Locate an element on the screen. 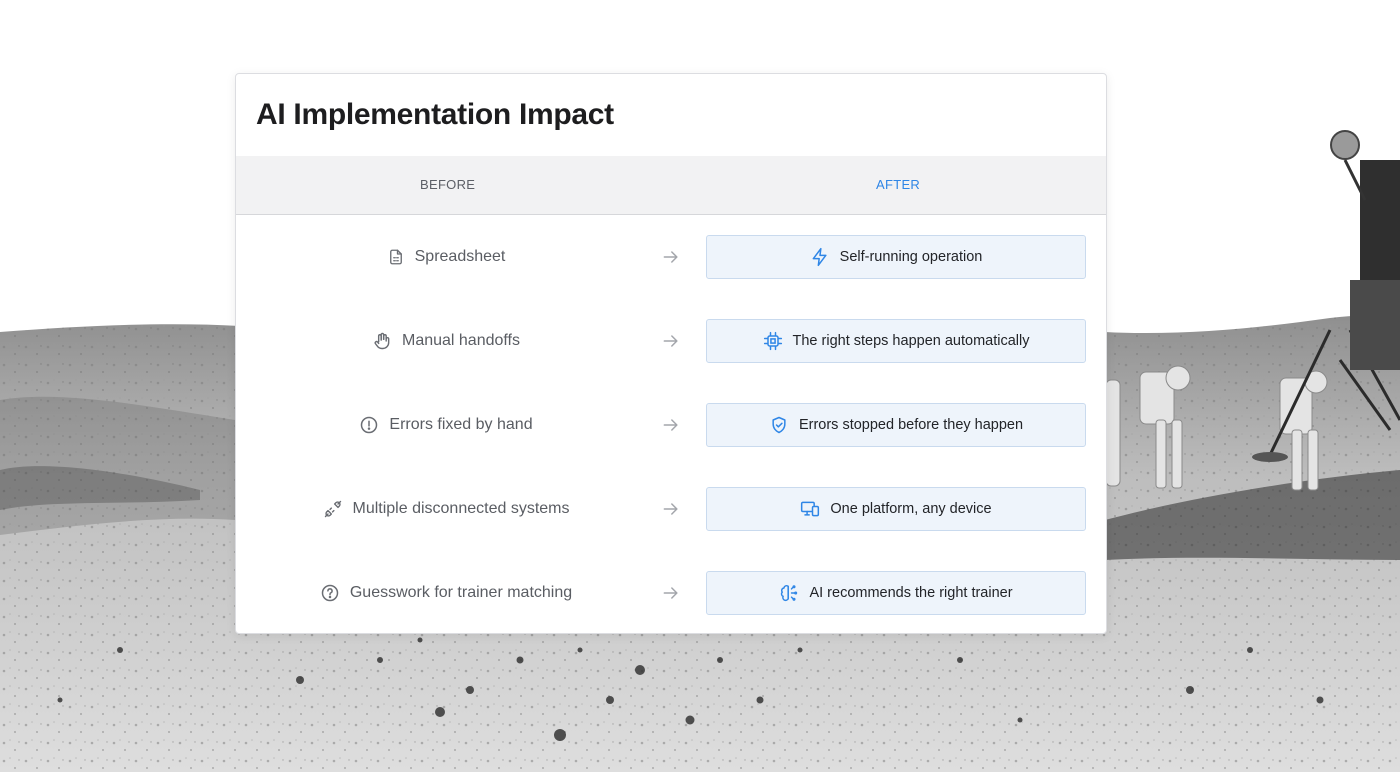  after-label: The right steps happen automatically is located at coordinates (911, 341).